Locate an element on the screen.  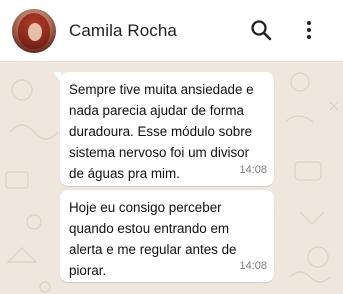
contact-name: Camila Rocha is located at coordinates (123, 31).